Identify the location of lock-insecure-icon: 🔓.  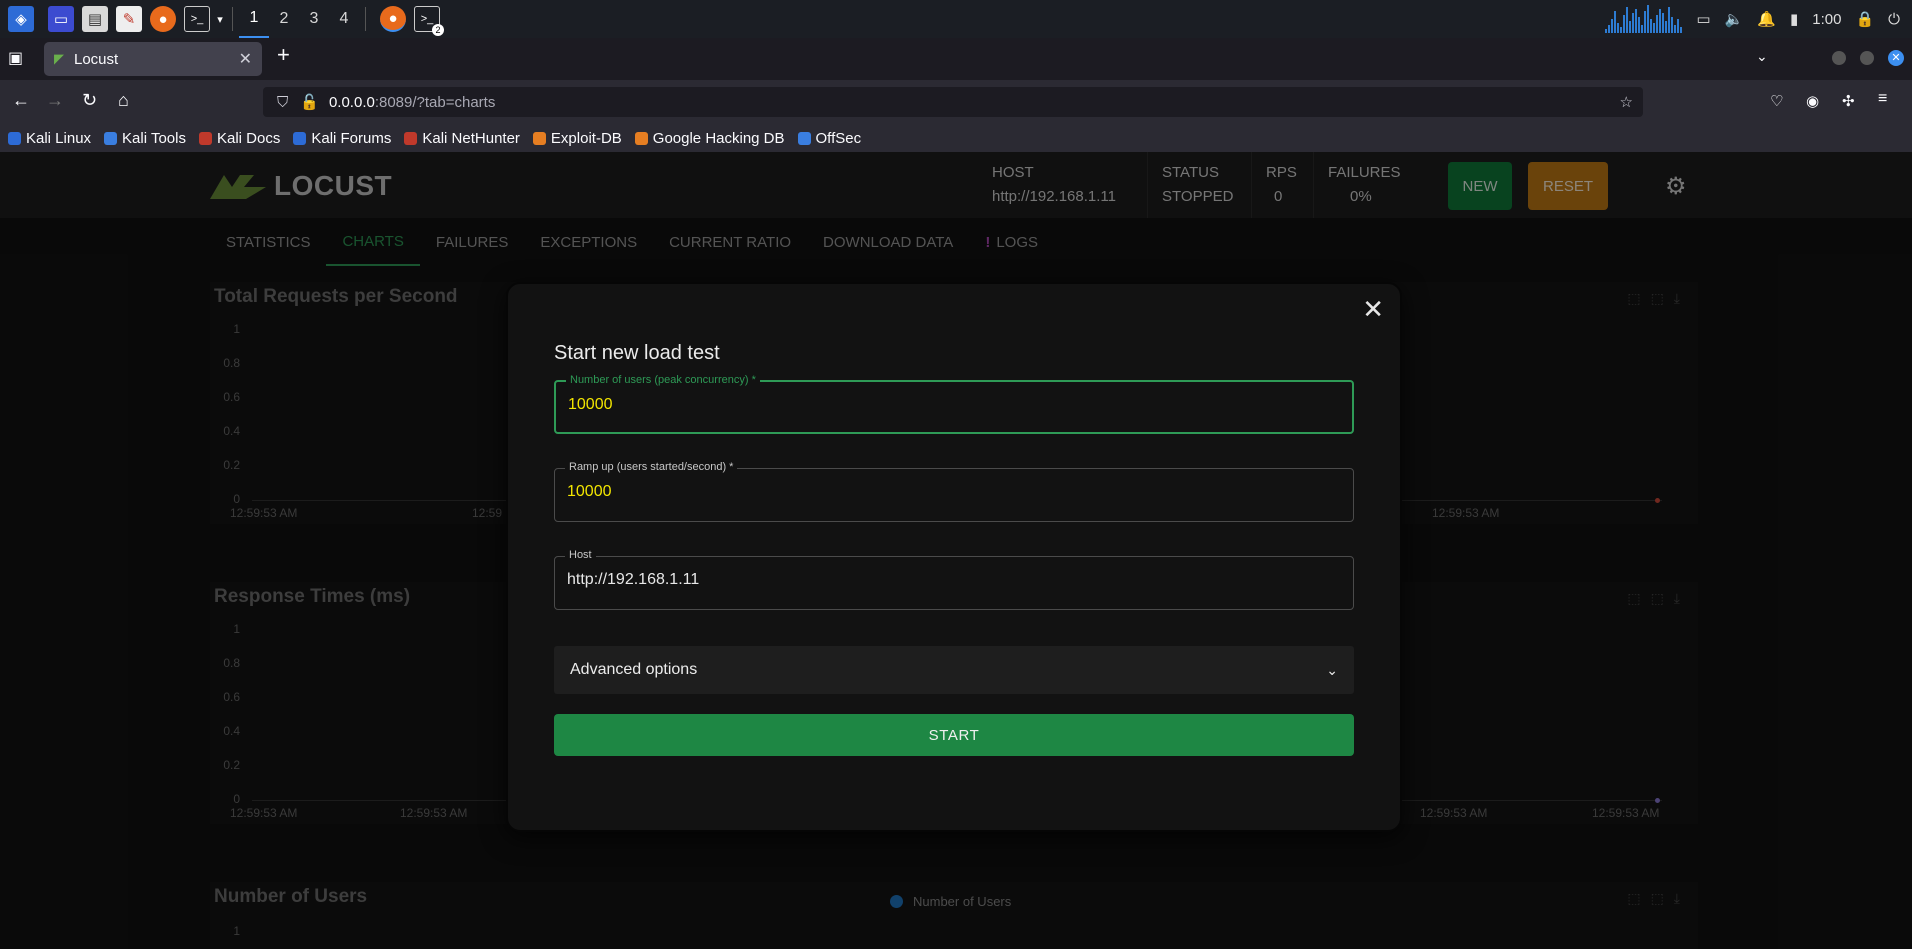
(309, 102).